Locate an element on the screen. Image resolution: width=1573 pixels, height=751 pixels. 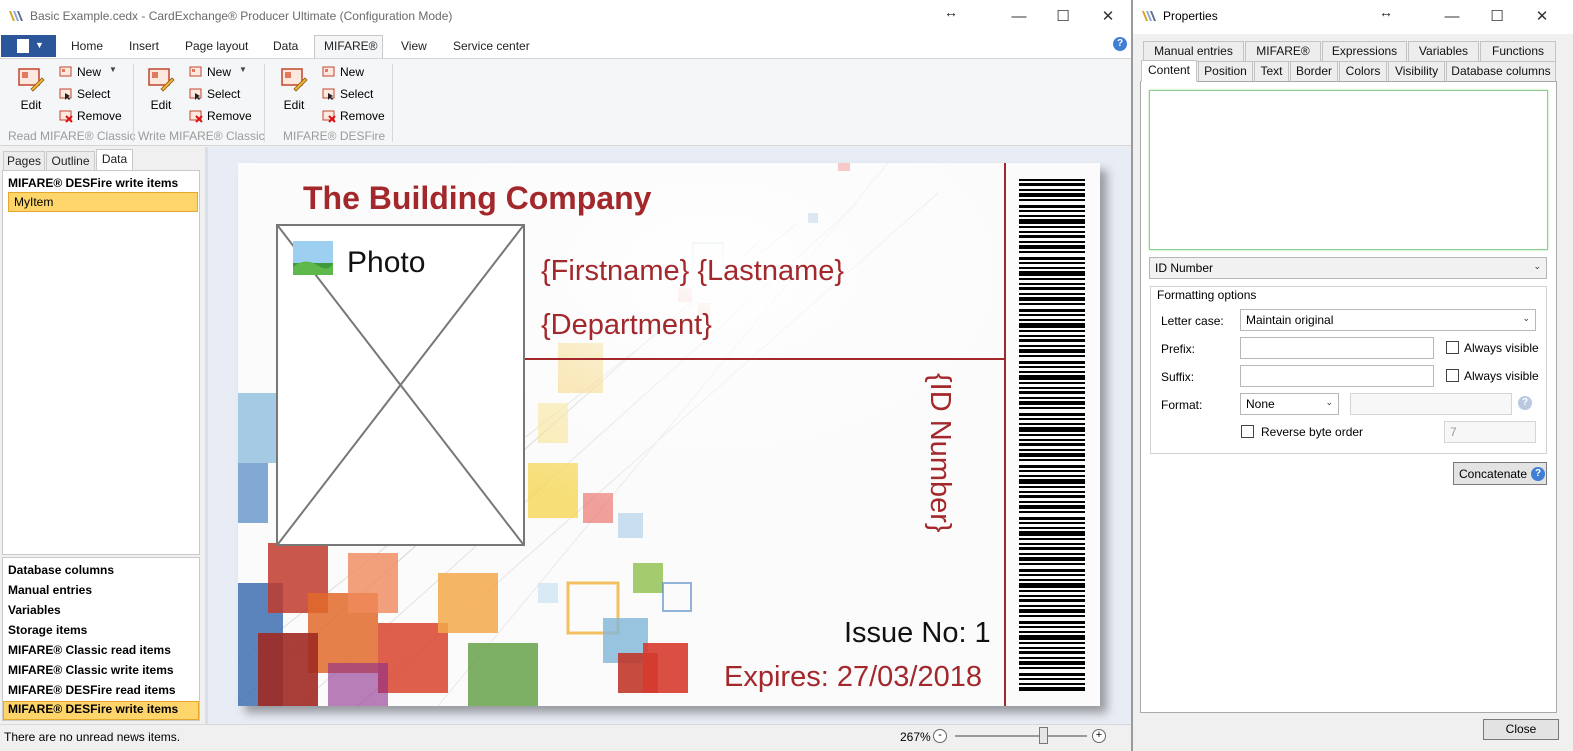
tab-border: Border is located at coordinates (1314, 71).